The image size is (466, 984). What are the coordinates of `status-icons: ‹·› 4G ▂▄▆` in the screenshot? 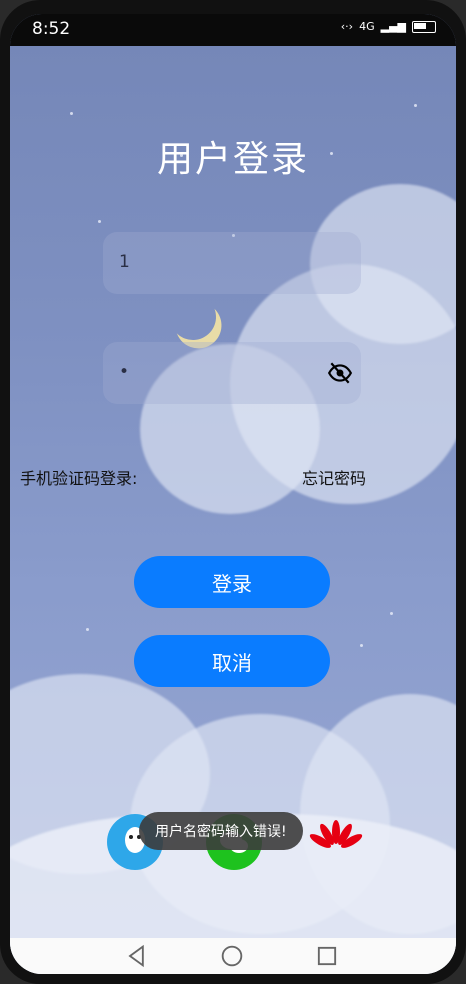 It's located at (388, 26).